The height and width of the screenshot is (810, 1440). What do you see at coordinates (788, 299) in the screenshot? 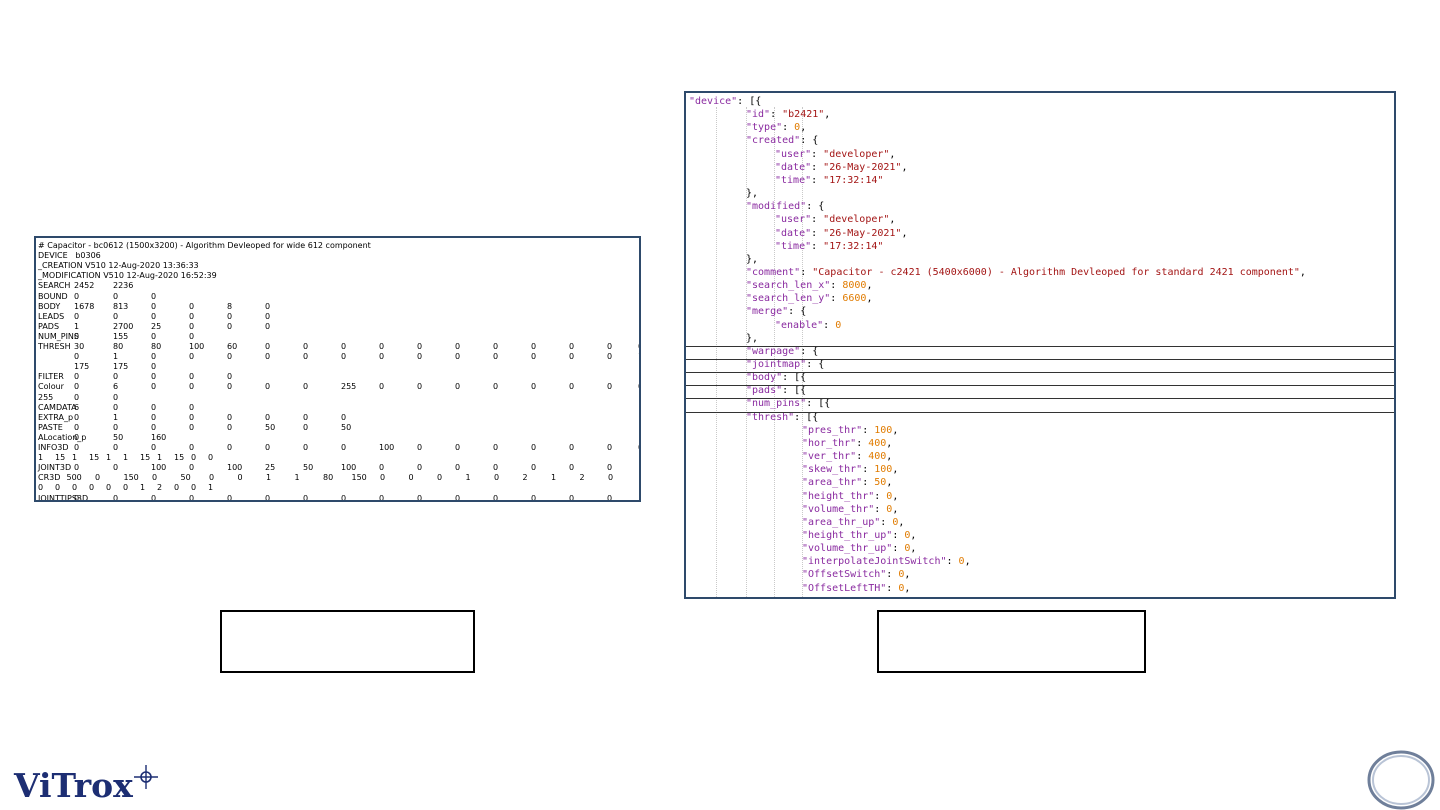
I see `json-key: "search_len_y"` at bounding box center [788, 299].